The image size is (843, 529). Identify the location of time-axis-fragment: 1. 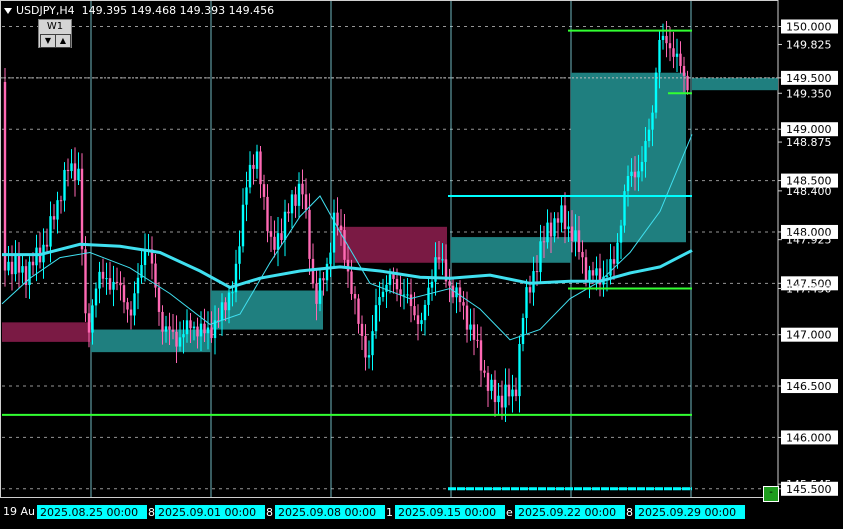
(389, 512).